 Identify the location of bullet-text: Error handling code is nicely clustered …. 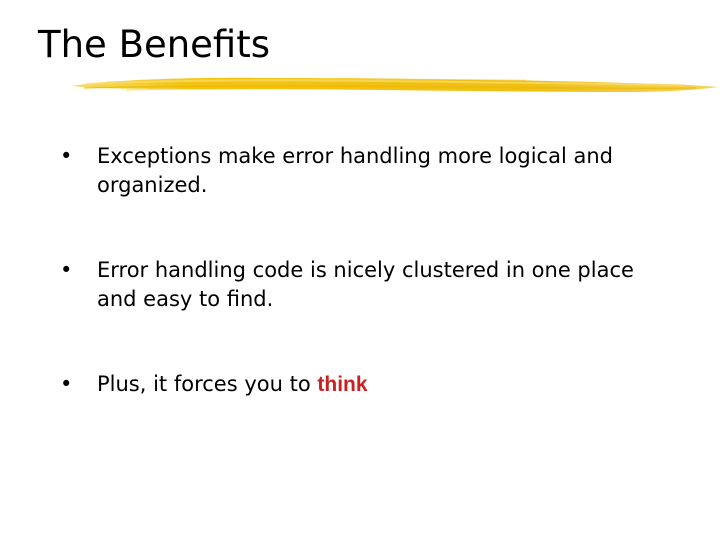
(365, 284).